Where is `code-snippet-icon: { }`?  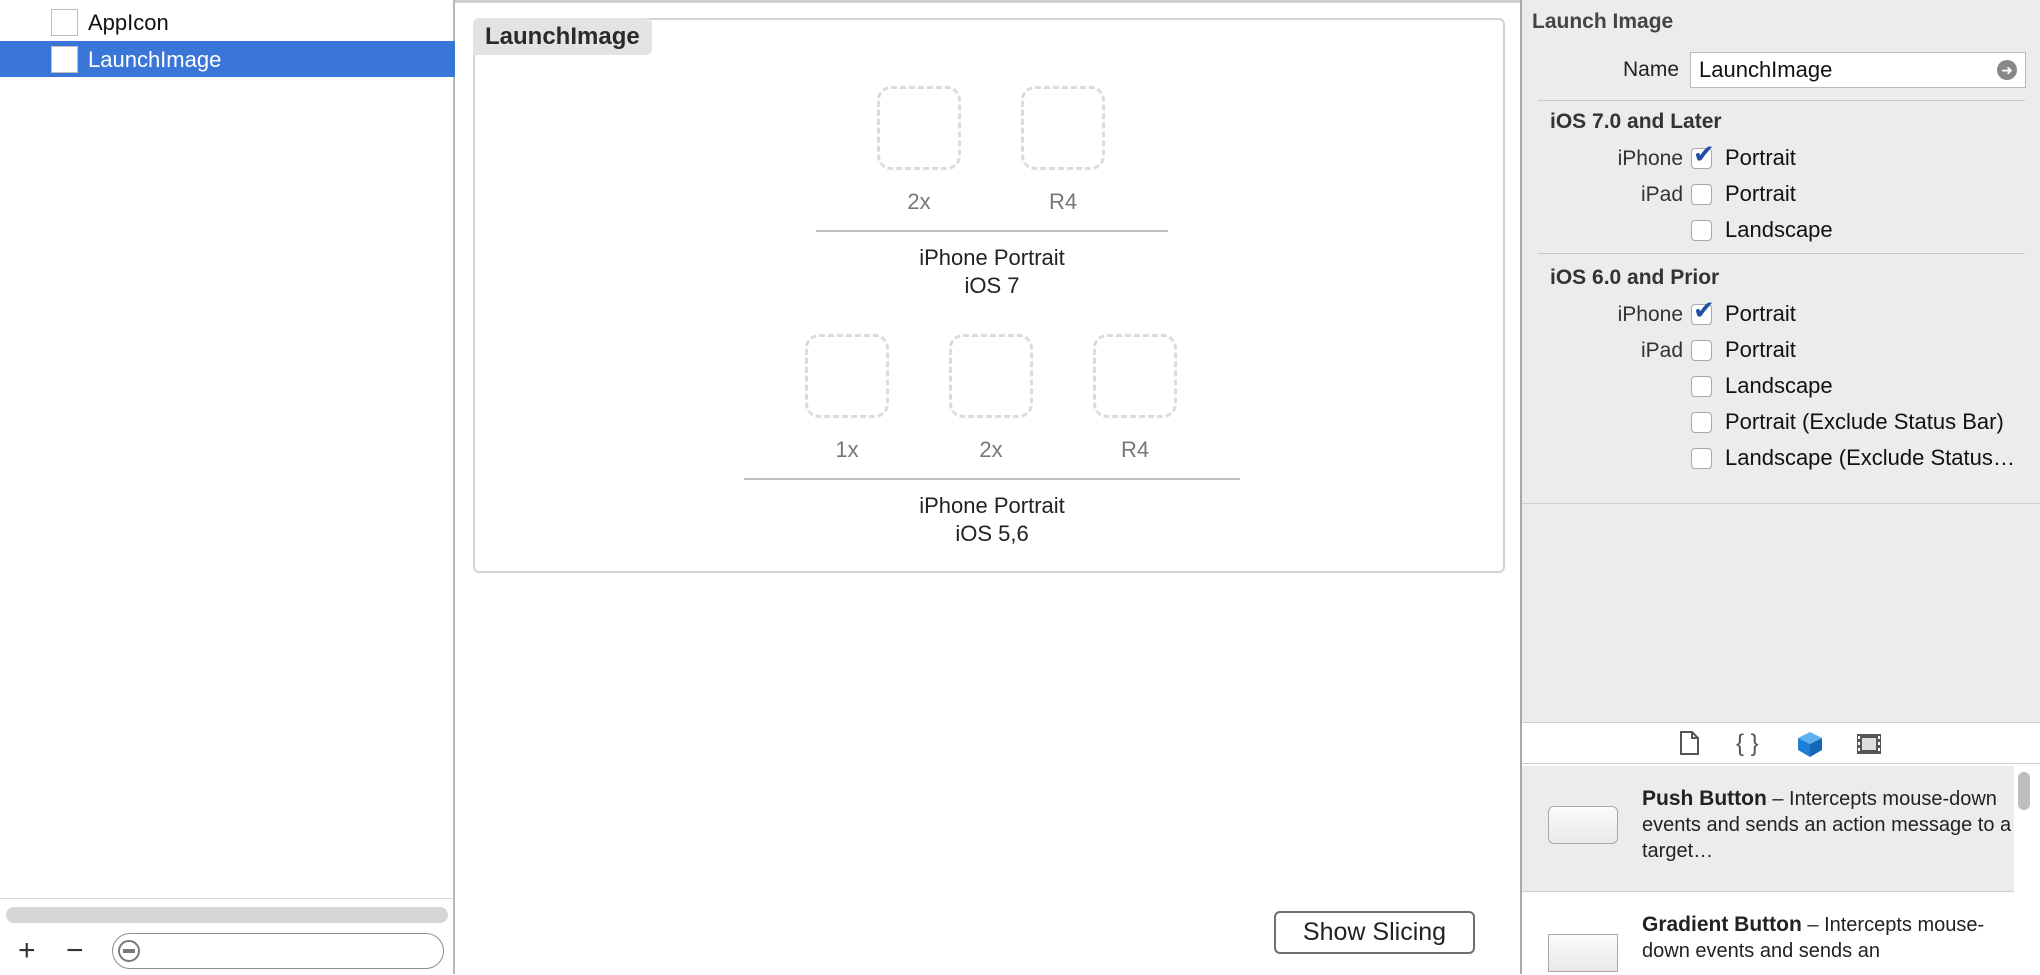
code-snippet-icon: { } is located at coordinates (1747, 744).